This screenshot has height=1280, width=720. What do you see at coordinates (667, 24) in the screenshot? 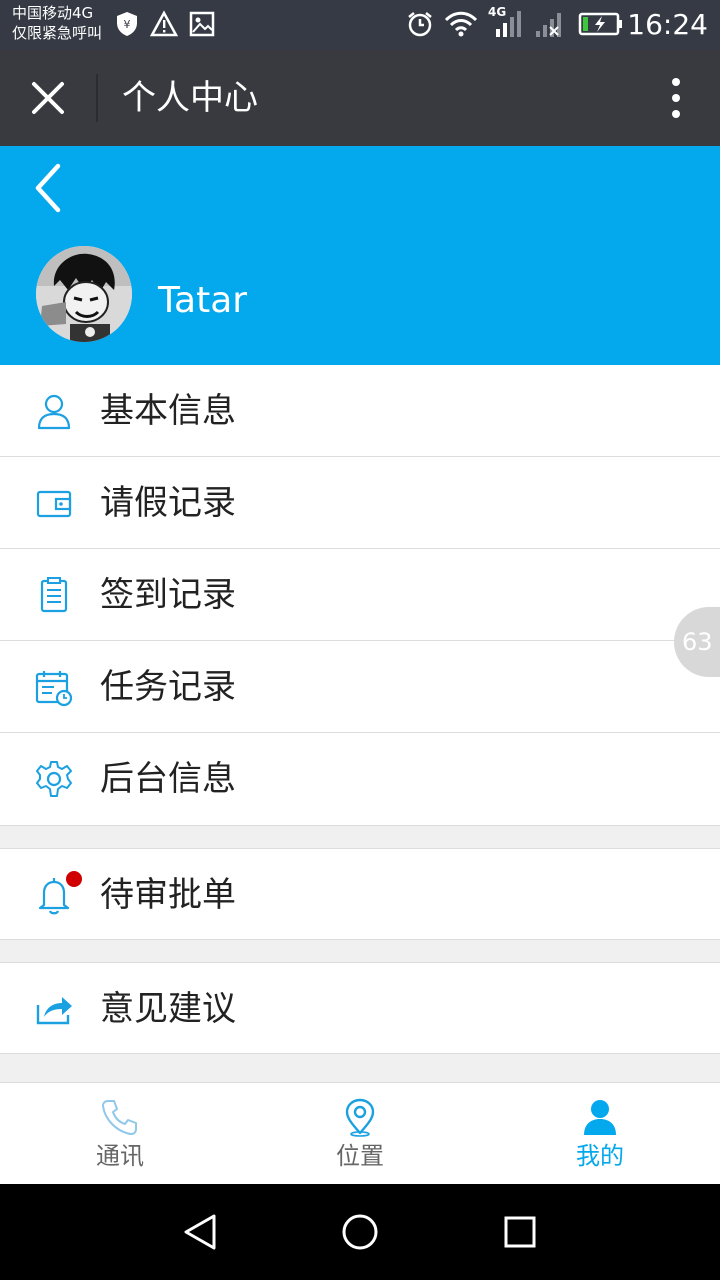
I see `clock: 16:24` at bounding box center [667, 24].